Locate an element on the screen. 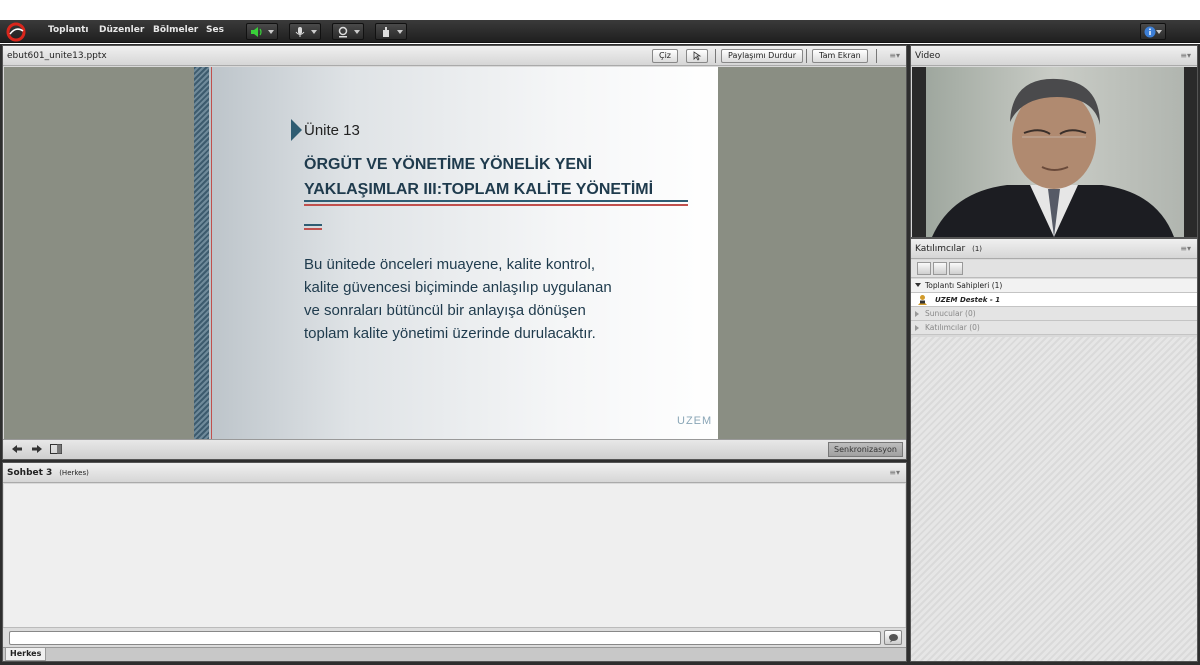  chat-pod-title: Sohbet 3 (Herkes) is located at coordinates (48, 473).